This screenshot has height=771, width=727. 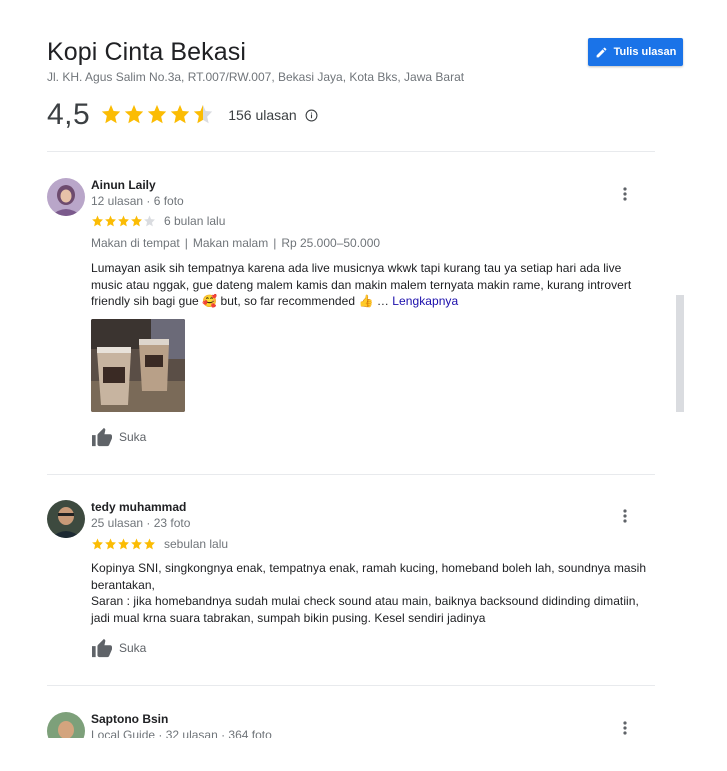 What do you see at coordinates (311, 115) in the screenshot?
I see `info-icon` at bounding box center [311, 115].